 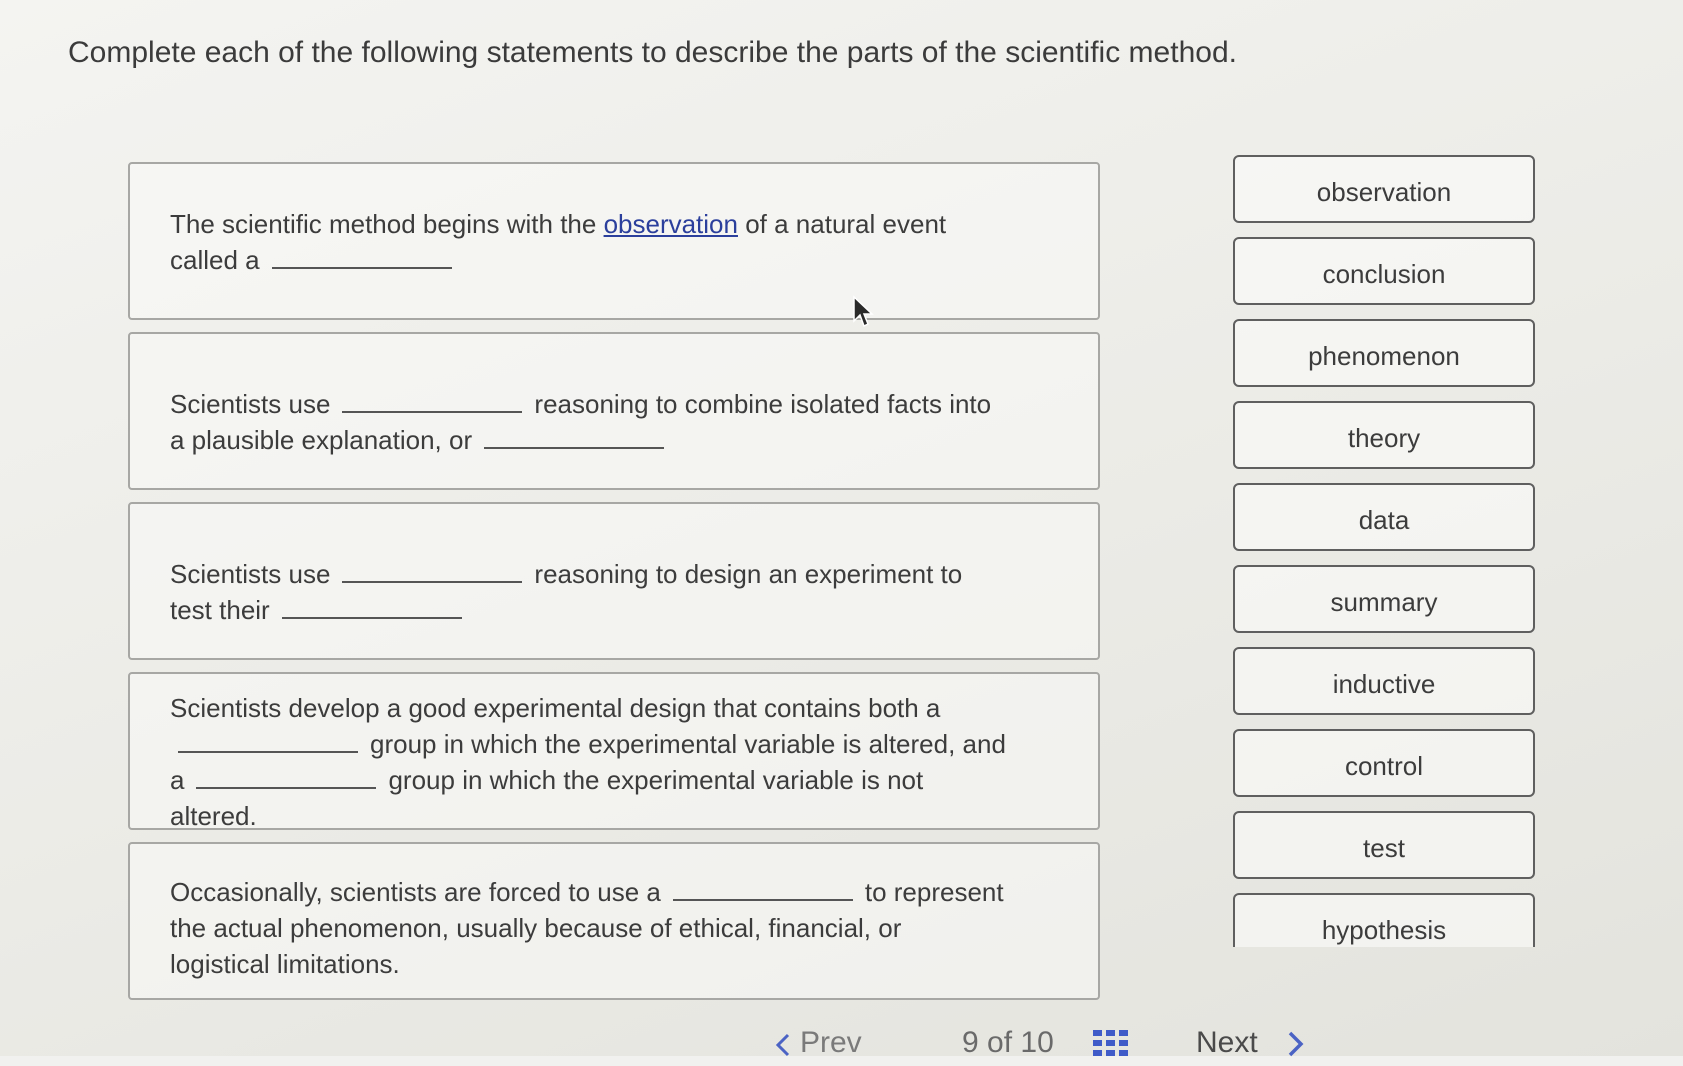 I want to click on observation-link: observation, so click(x=671, y=224).